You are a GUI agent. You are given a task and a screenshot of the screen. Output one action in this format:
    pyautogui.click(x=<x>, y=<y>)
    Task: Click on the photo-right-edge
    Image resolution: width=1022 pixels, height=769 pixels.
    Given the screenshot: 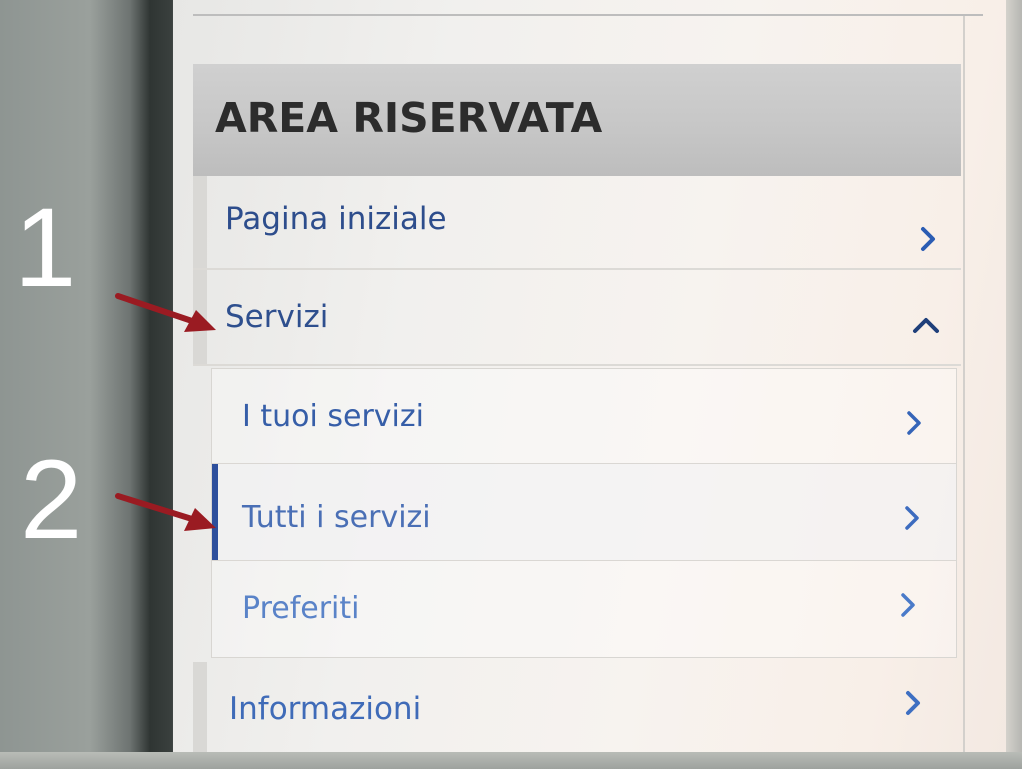 What is the action you would take?
    pyautogui.click(x=1014, y=384)
    